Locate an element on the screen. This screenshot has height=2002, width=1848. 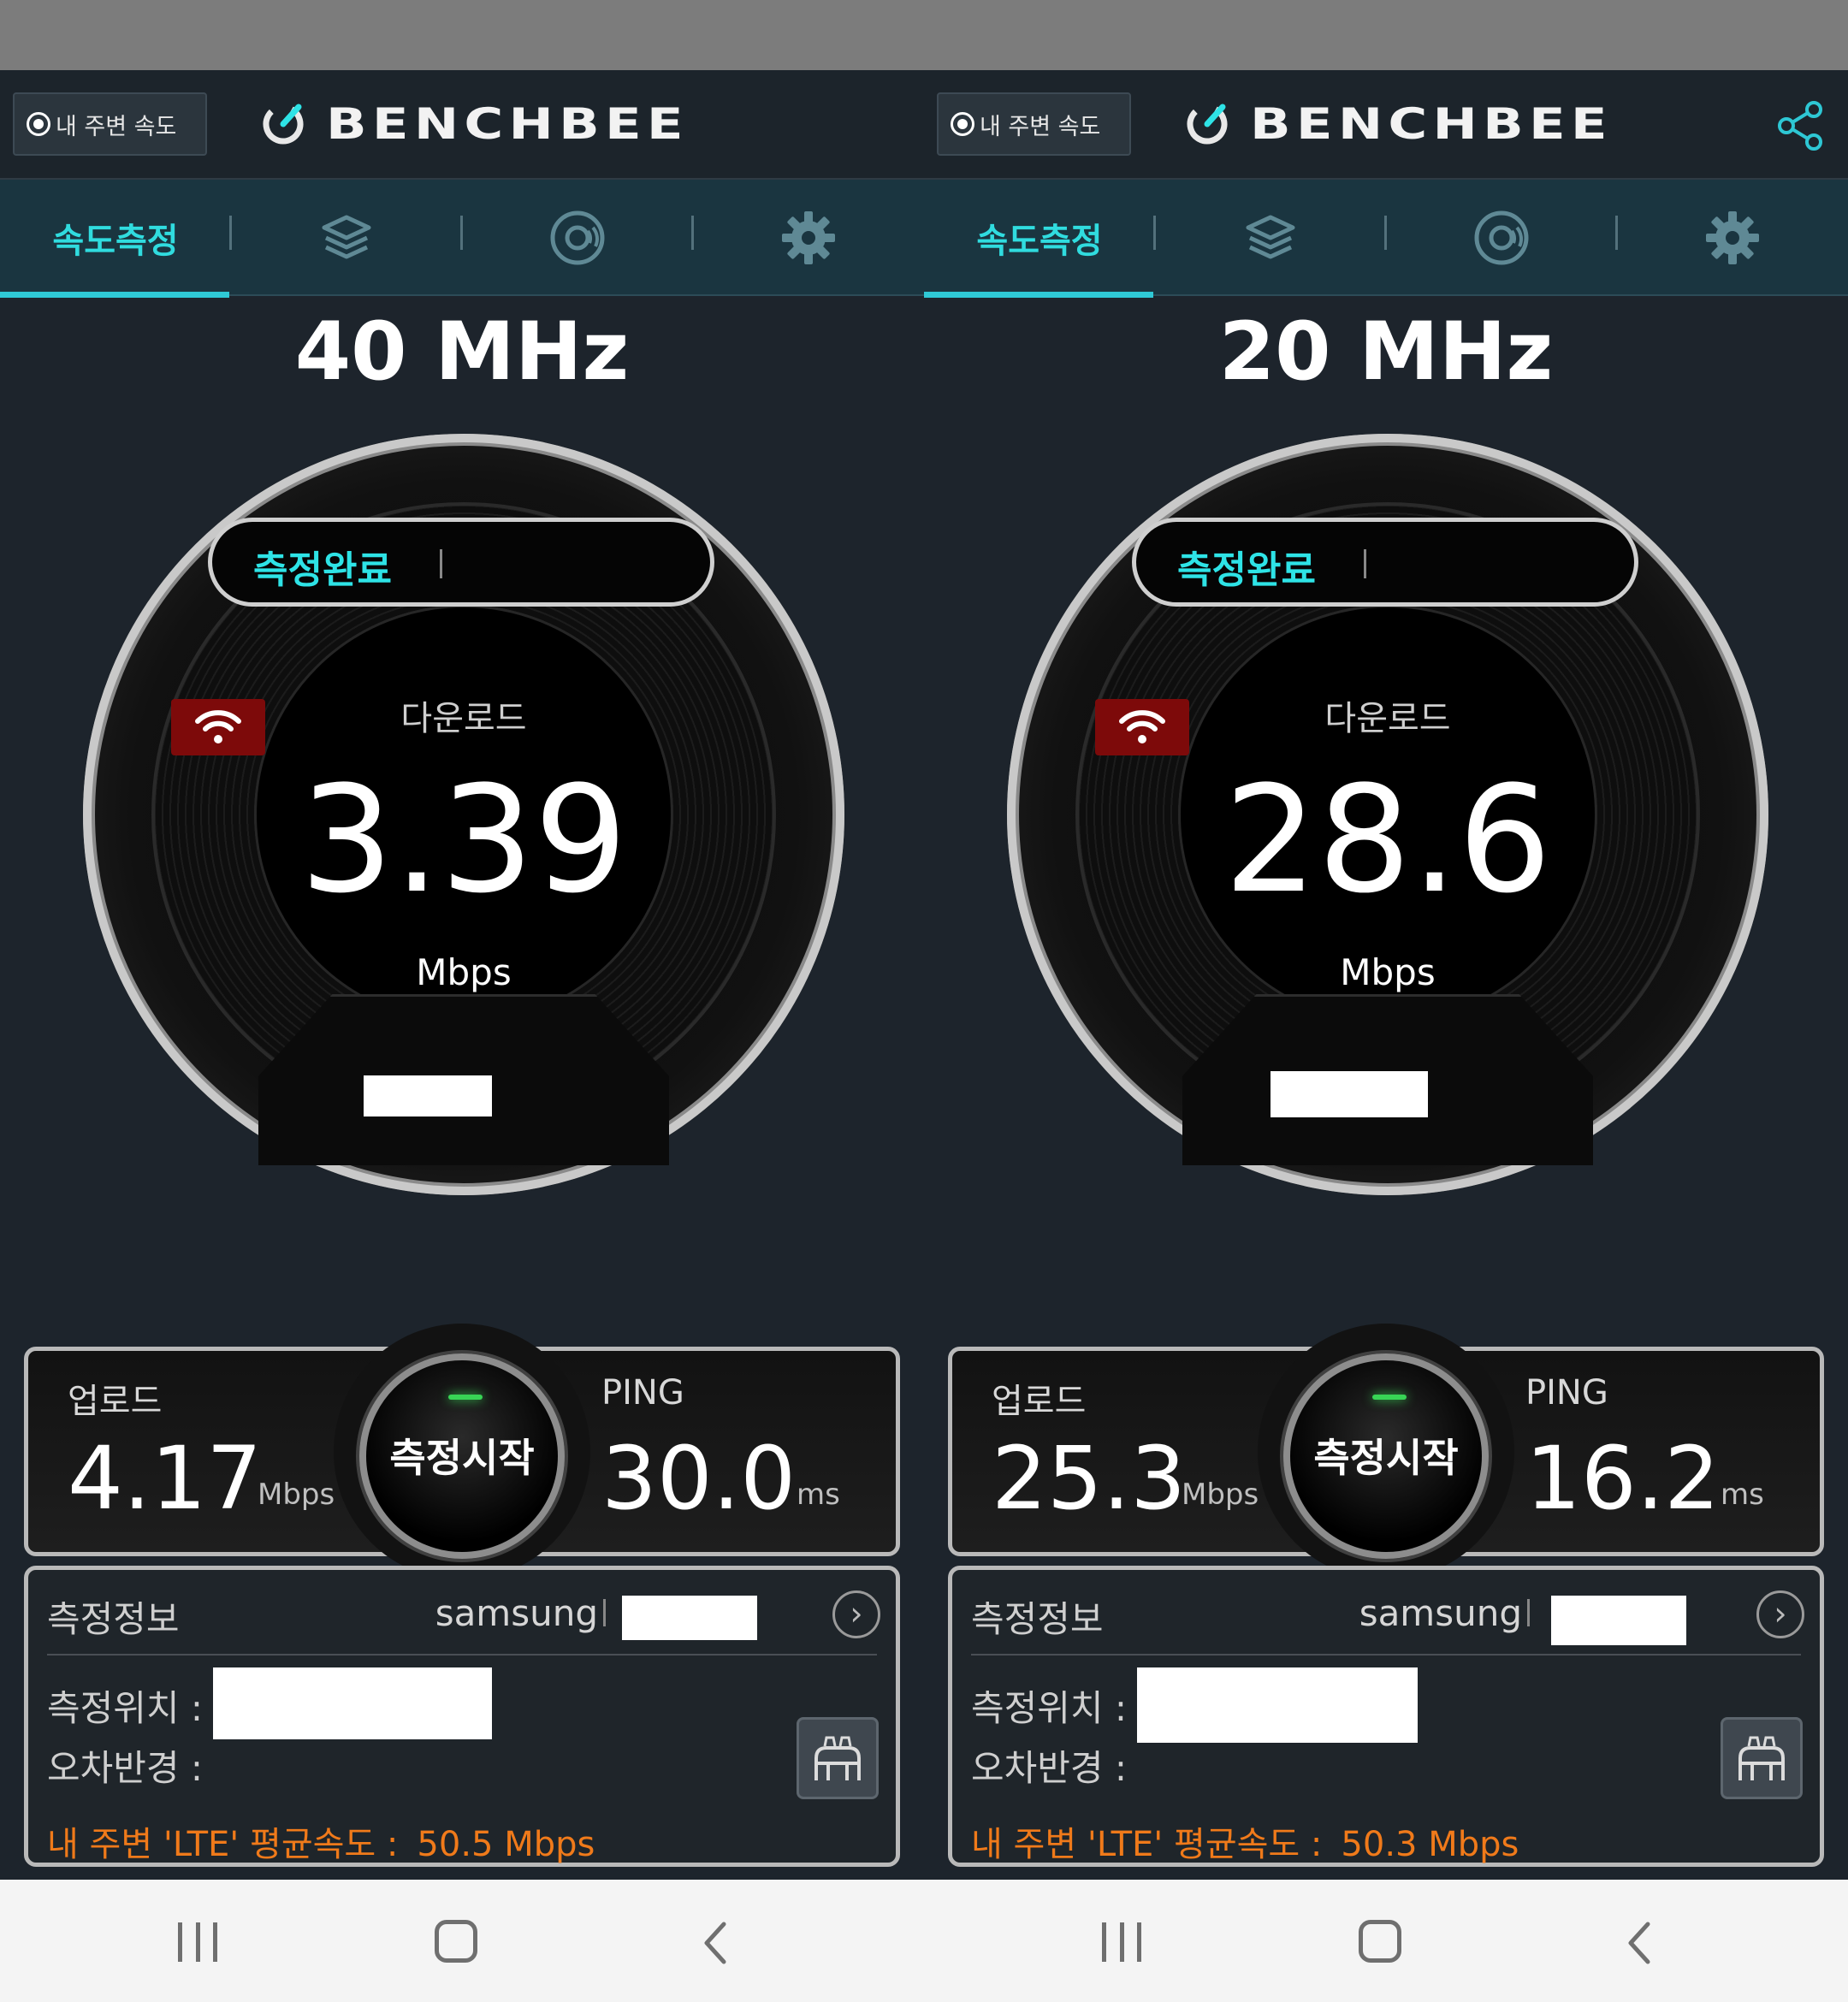
history-disc-icon is located at coordinates (1501, 237).